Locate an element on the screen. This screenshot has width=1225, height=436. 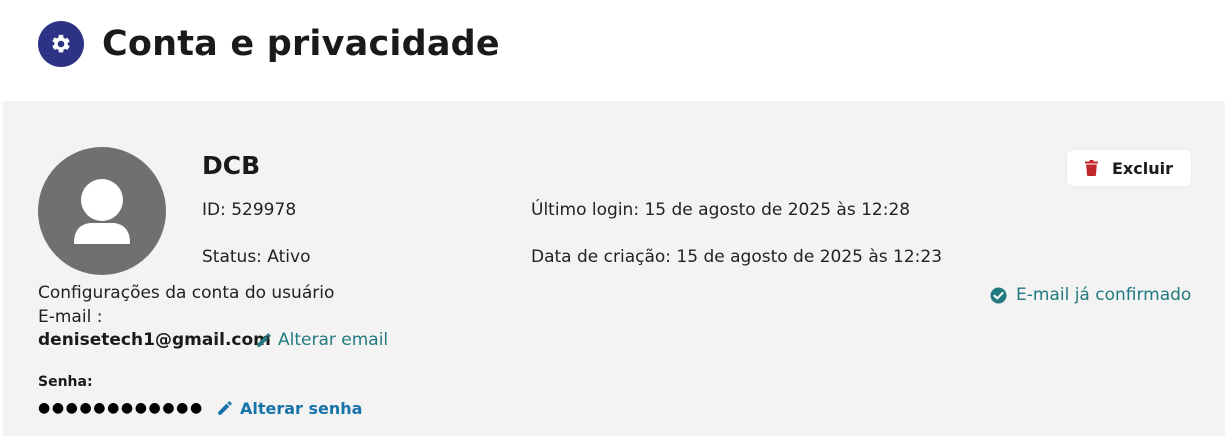
password-label: Senha: is located at coordinates (65, 382).